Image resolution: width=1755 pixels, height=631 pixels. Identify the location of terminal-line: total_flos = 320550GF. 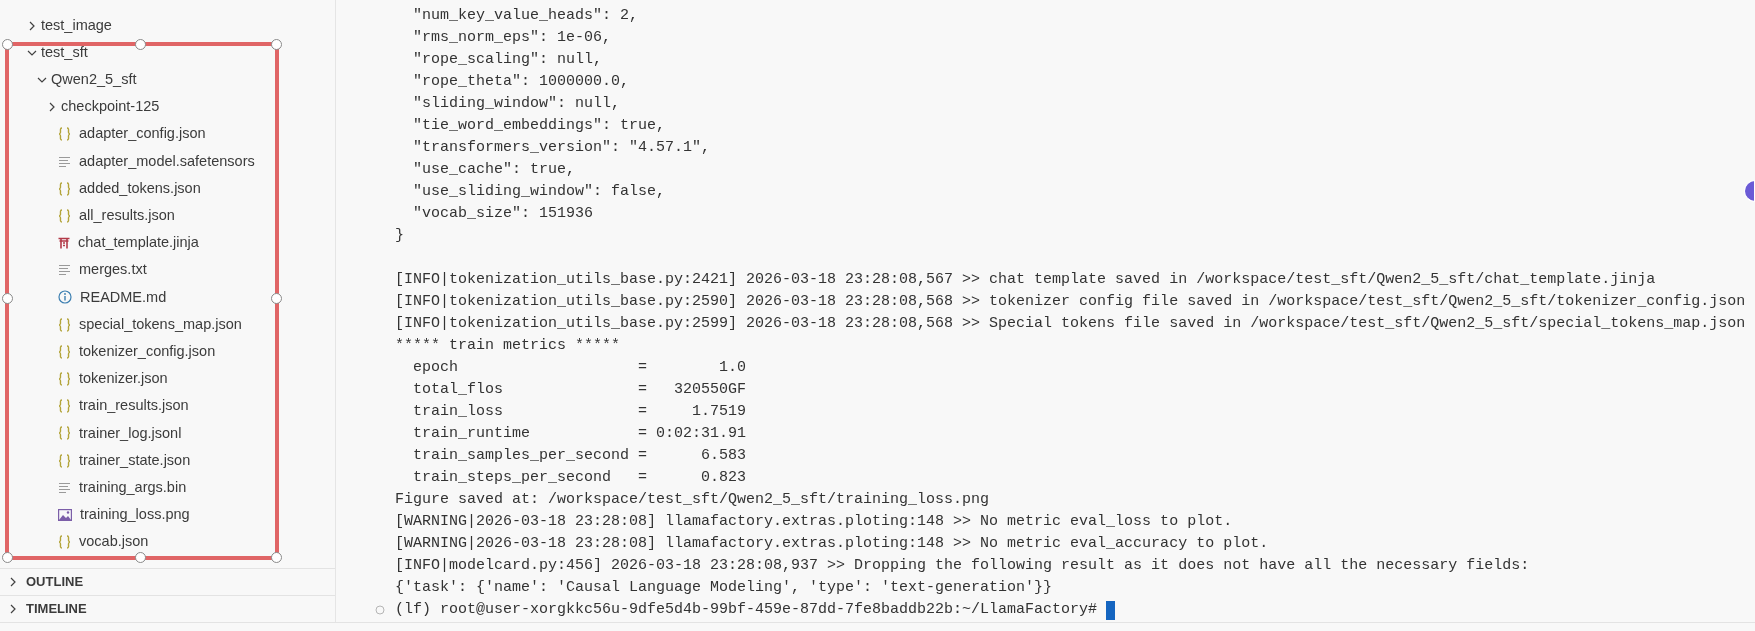
(579, 390).